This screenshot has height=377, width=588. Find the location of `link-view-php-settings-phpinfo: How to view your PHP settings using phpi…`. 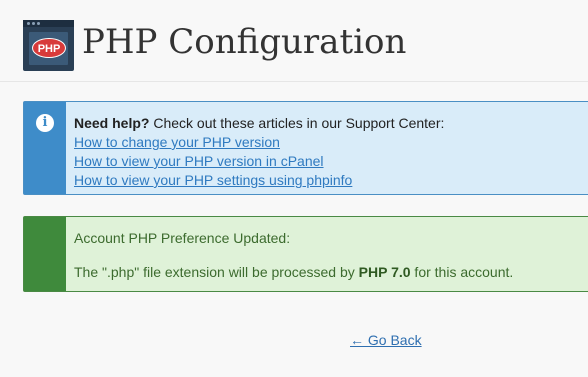

link-view-php-settings-phpinfo: How to view your PHP settings using phpi… is located at coordinates (259, 180).